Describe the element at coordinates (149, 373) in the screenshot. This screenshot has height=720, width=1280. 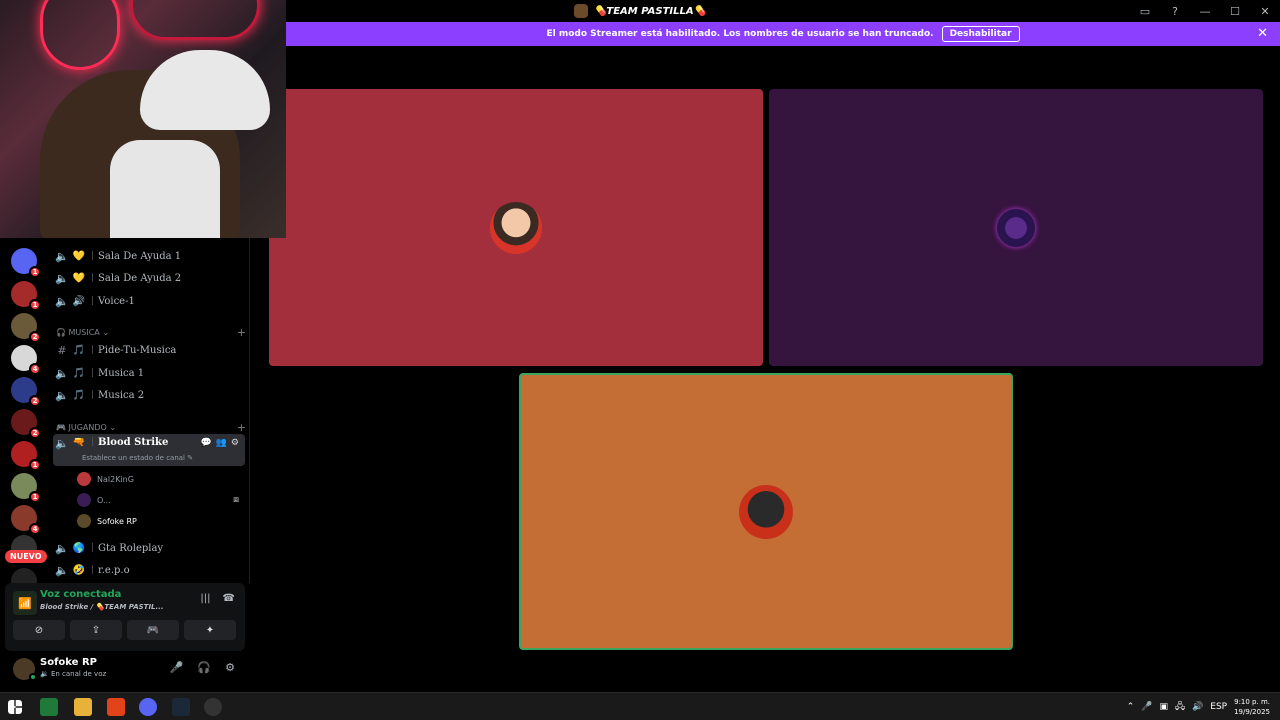
I see `channel-item: 🔈 🎵 | Musica 1` at that location.